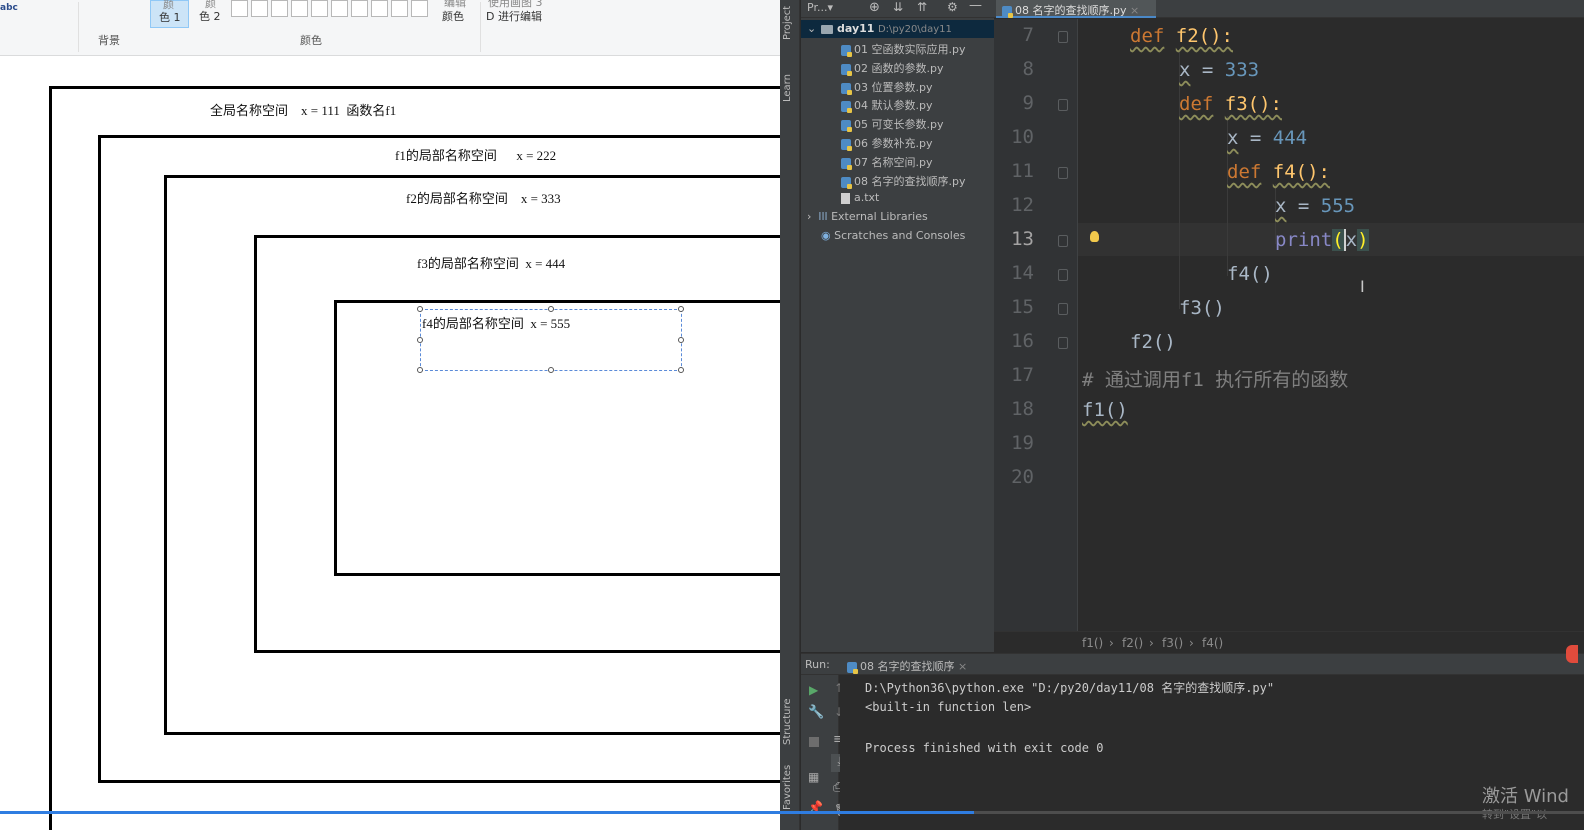 This screenshot has height=830, width=1584. I want to click on code-line-17-comment: # 通过调用f1 执行所有的函数, so click(1215, 380).